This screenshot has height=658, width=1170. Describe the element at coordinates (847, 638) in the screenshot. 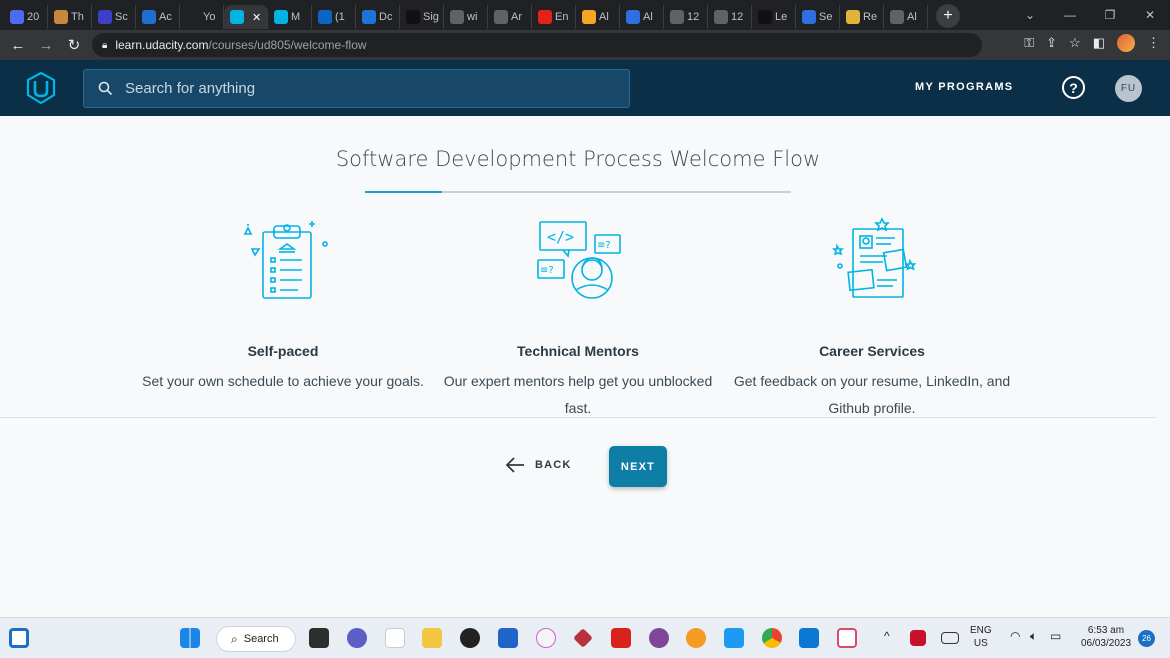

I see `snipping-tool-icon` at that location.